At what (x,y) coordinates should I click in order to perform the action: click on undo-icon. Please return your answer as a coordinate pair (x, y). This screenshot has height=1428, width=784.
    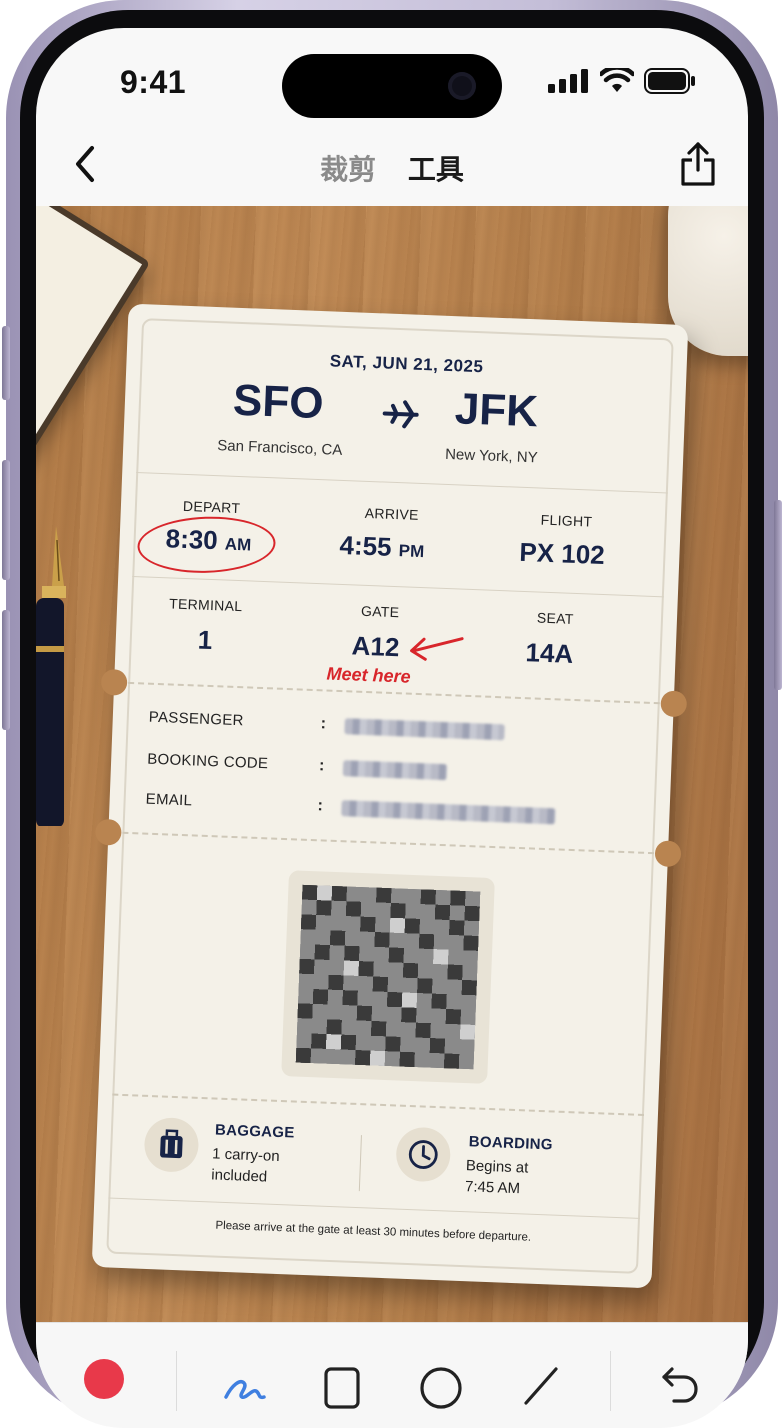
    Looking at the image, I should click on (680, 1384).